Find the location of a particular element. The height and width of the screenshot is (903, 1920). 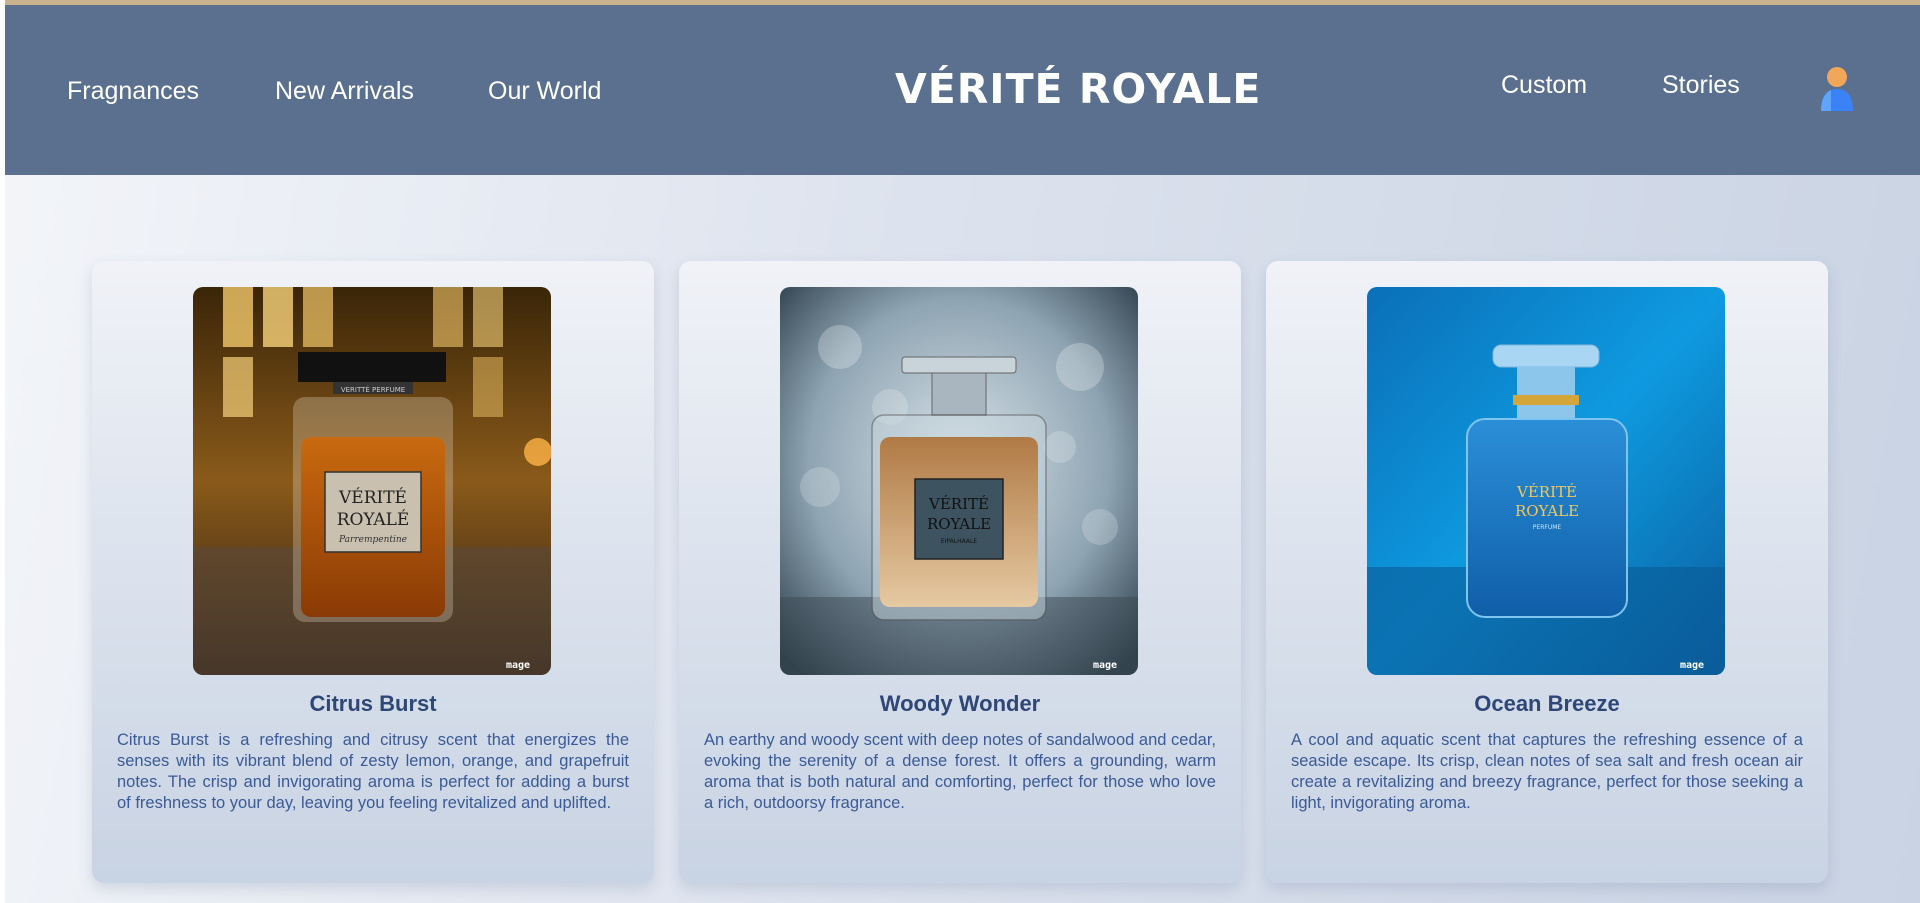

user-icon is located at coordinates (1837, 89).